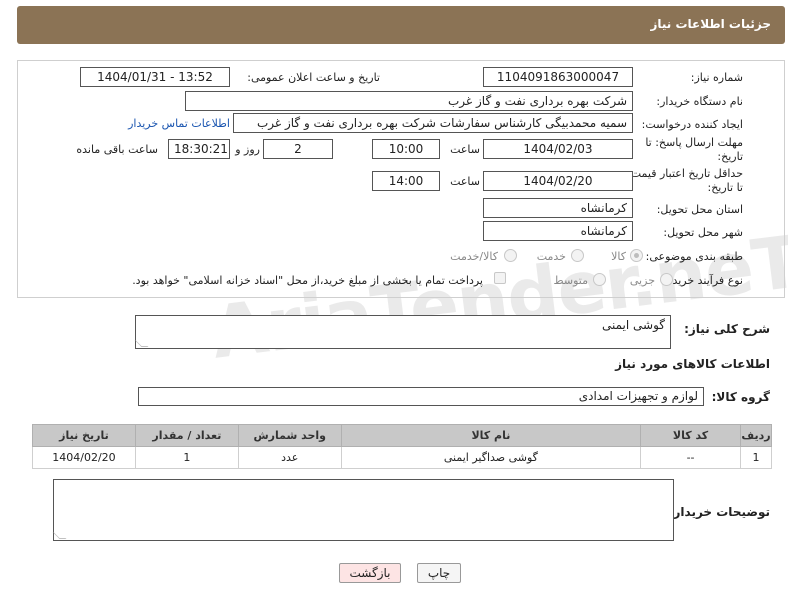 The height and width of the screenshot is (598, 788). Describe the element at coordinates (179, 123) in the screenshot. I see `buyer-contact-link: اطلاعات تماس خریدار` at that location.